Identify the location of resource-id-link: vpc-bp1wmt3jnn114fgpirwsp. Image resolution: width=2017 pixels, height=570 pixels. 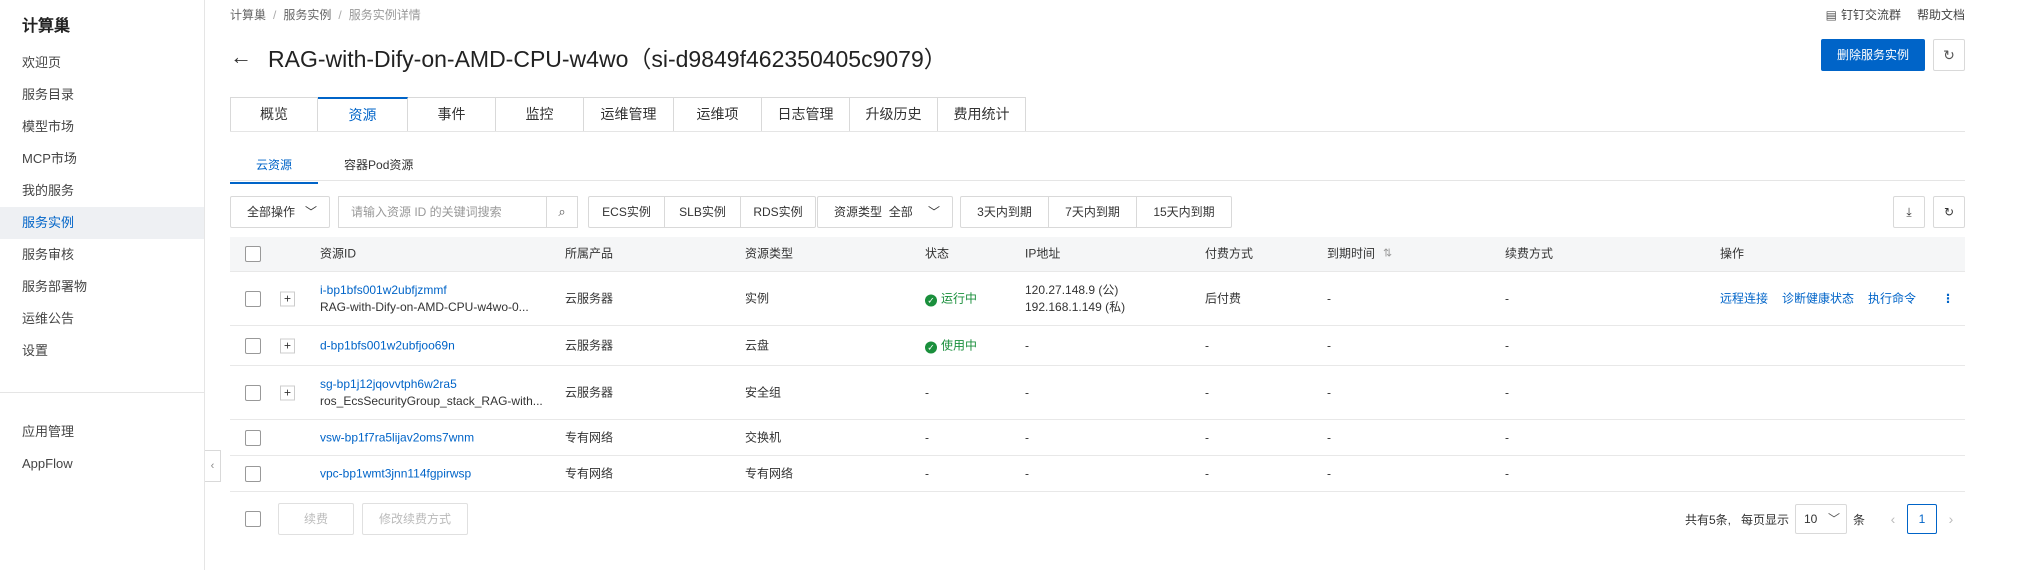
(395, 473).